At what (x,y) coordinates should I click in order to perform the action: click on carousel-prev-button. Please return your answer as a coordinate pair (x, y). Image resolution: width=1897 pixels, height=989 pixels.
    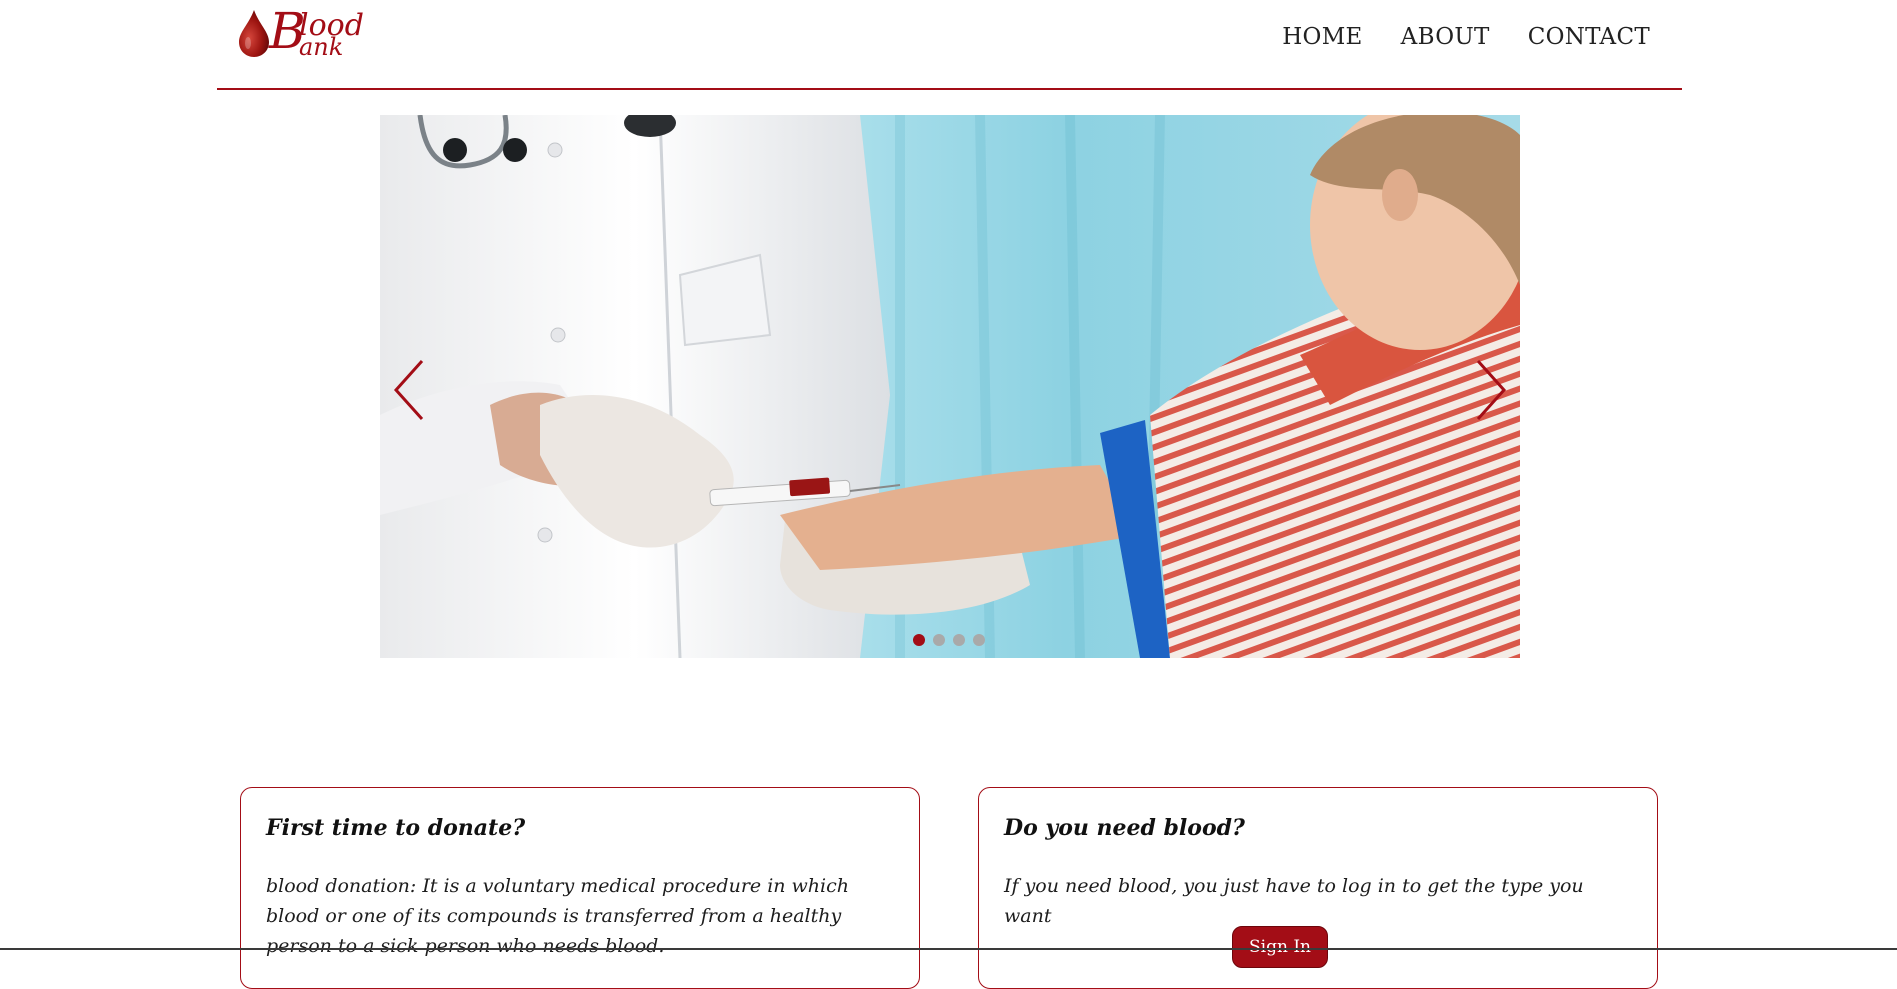
    Looking at the image, I should click on (410, 390).